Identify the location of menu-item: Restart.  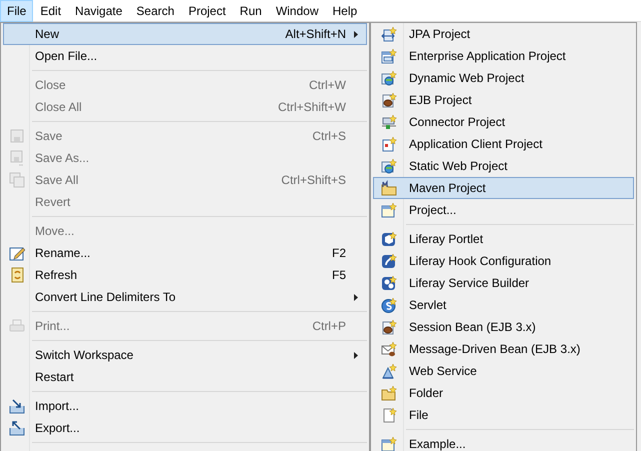
(185, 377).